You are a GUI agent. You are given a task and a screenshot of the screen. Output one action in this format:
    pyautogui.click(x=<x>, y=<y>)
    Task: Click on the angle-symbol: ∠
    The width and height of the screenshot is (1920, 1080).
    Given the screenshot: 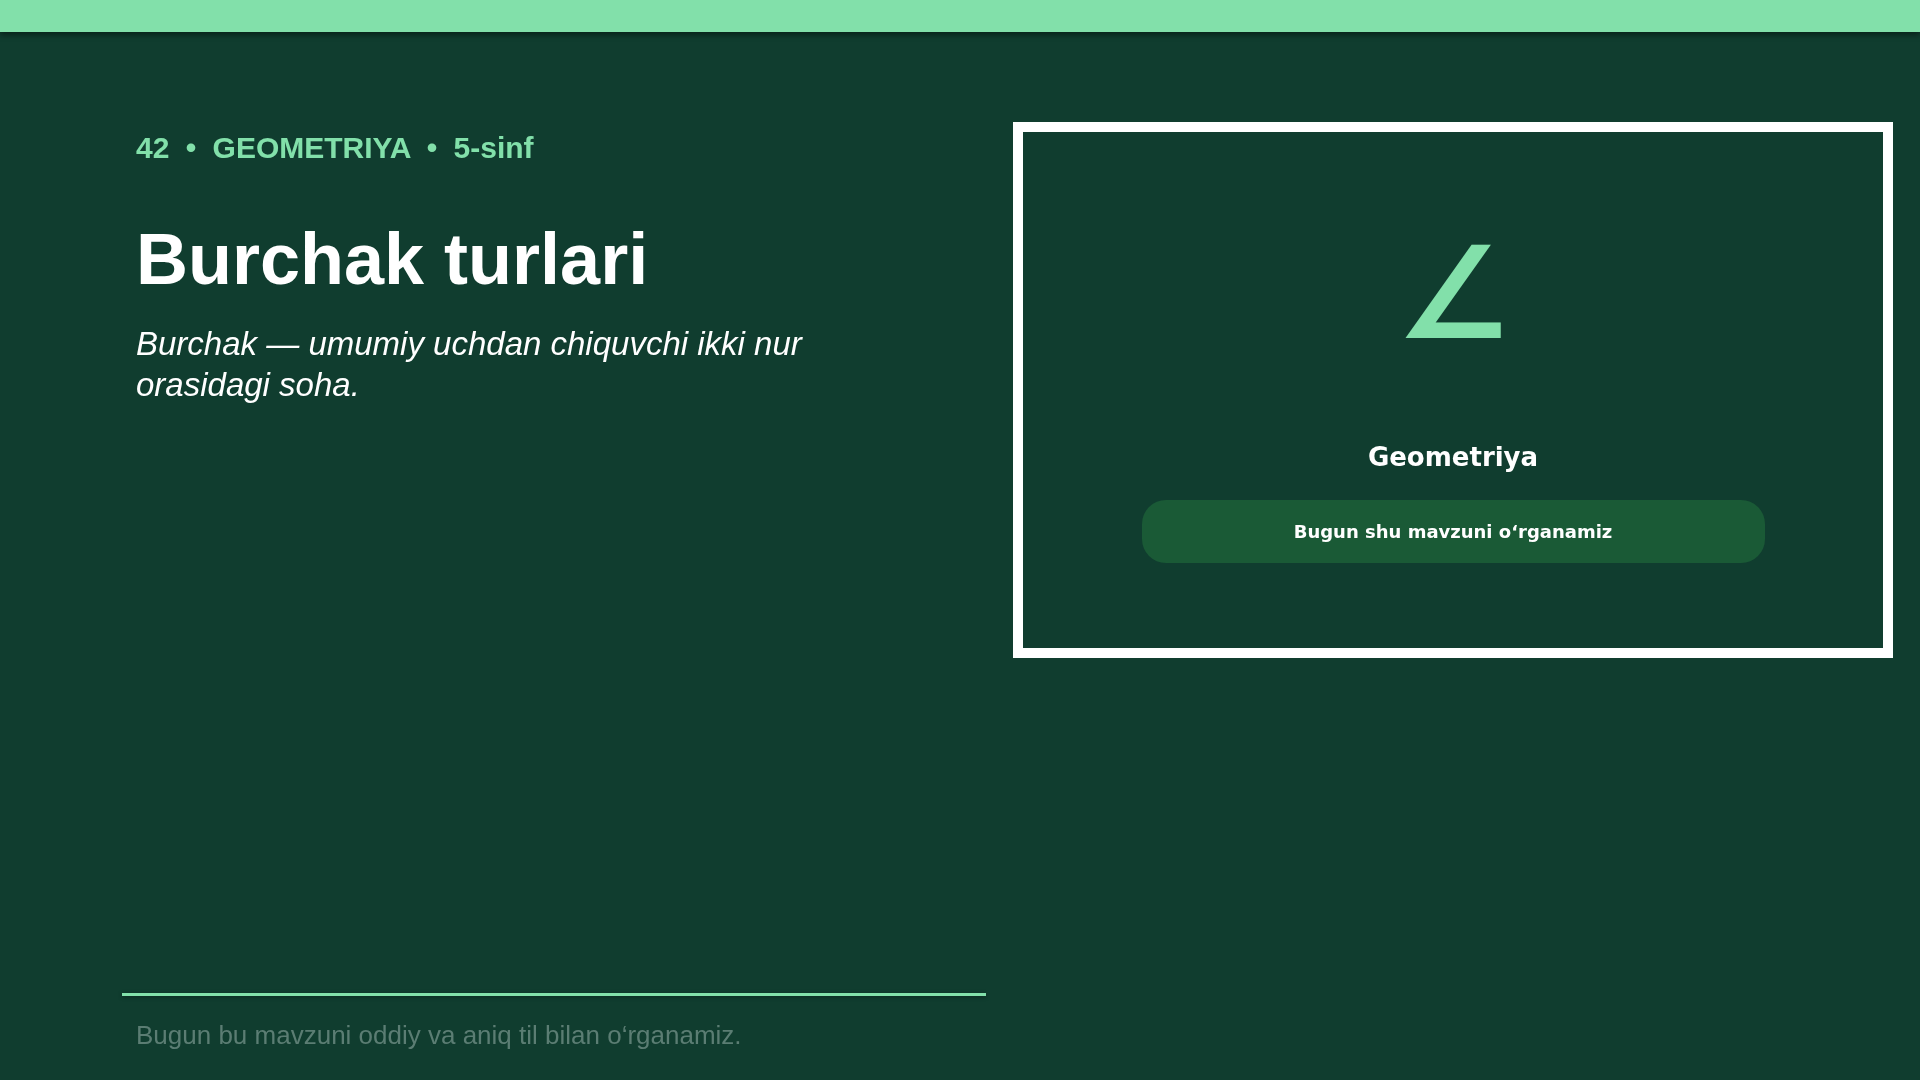 What is the action you would take?
    pyautogui.click(x=1453, y=294)
    